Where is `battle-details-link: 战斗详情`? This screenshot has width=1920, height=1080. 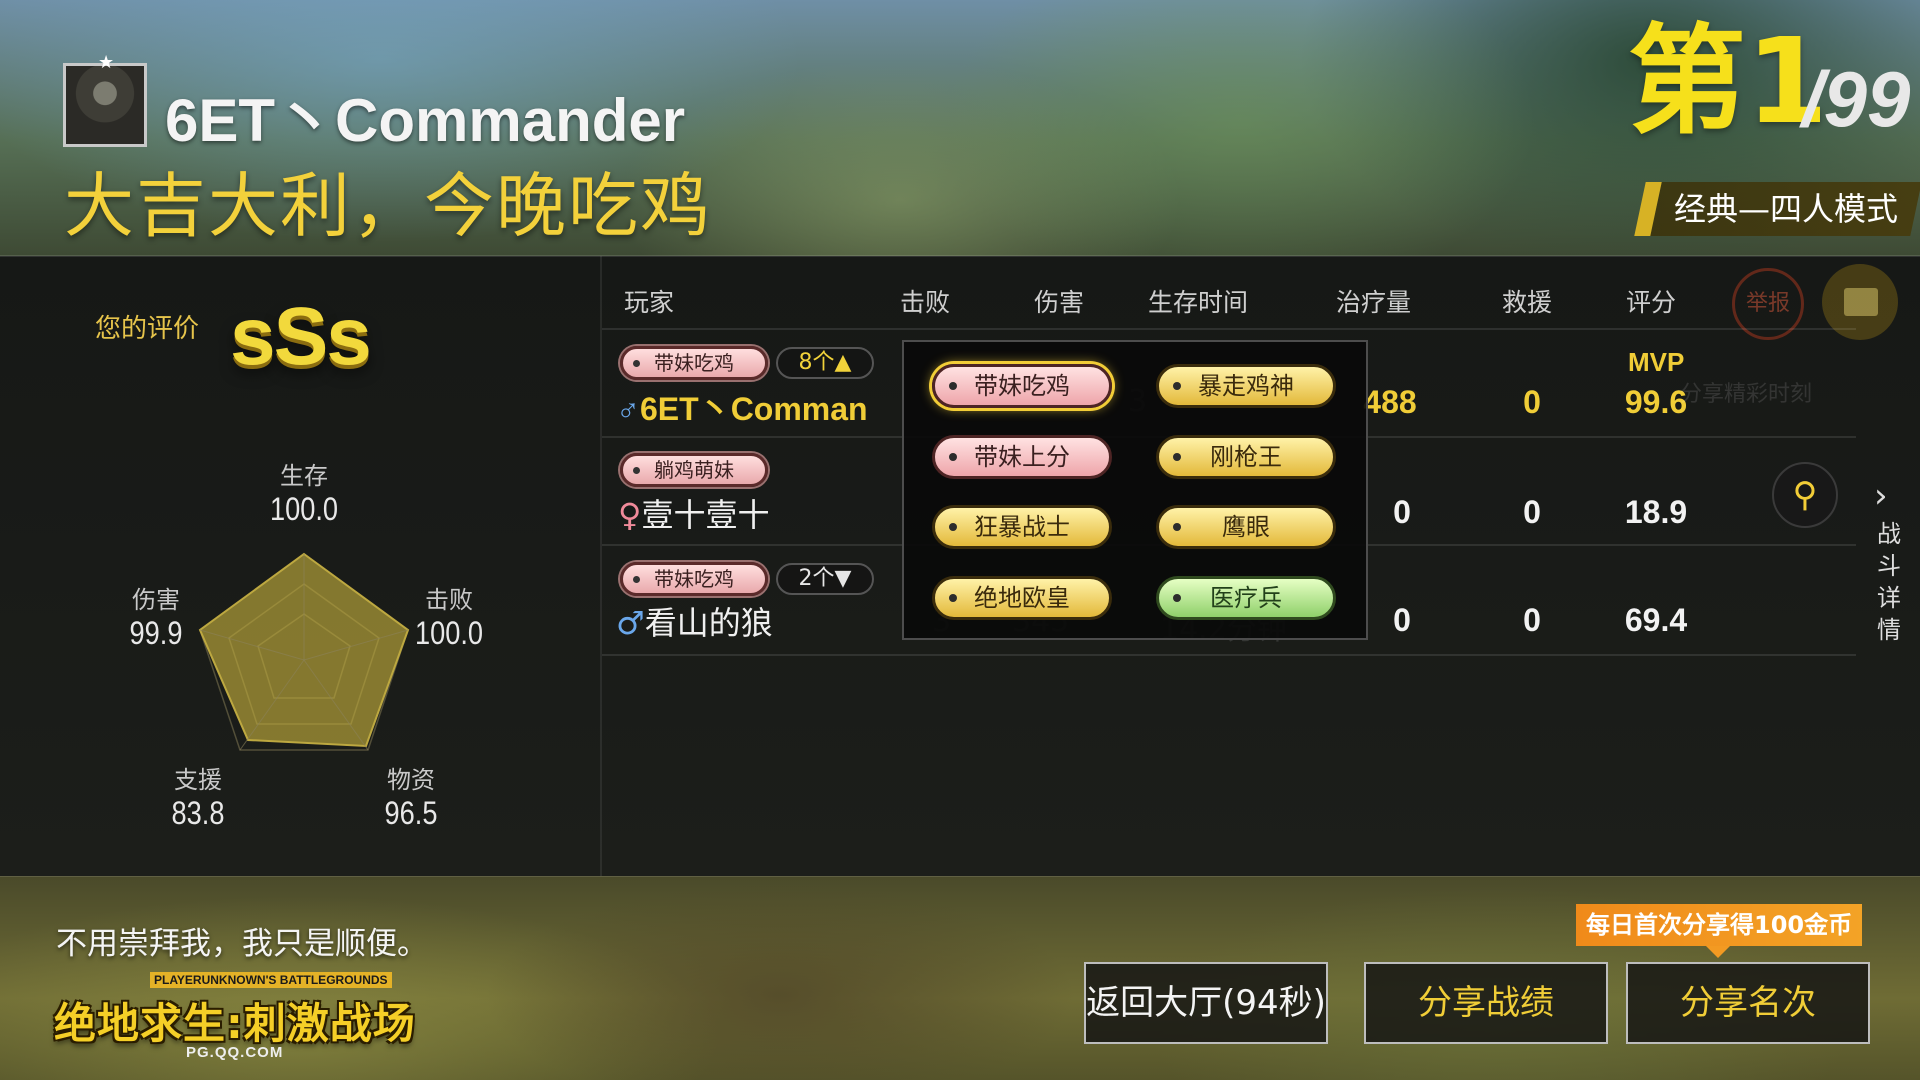 battle-details-link: 战斗详情 is located at coordinates (1889, 582).